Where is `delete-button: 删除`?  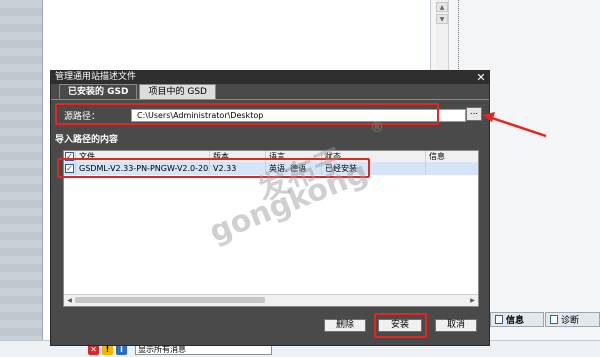 delete-button: 删除 is located at coordinates (345, 325).